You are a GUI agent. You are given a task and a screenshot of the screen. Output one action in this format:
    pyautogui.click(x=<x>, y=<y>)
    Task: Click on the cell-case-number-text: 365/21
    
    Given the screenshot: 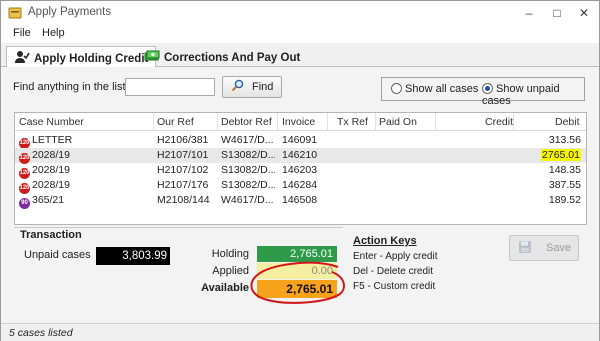 What is the action you would take?
    pyautogui.click(x=48, y=200)
    